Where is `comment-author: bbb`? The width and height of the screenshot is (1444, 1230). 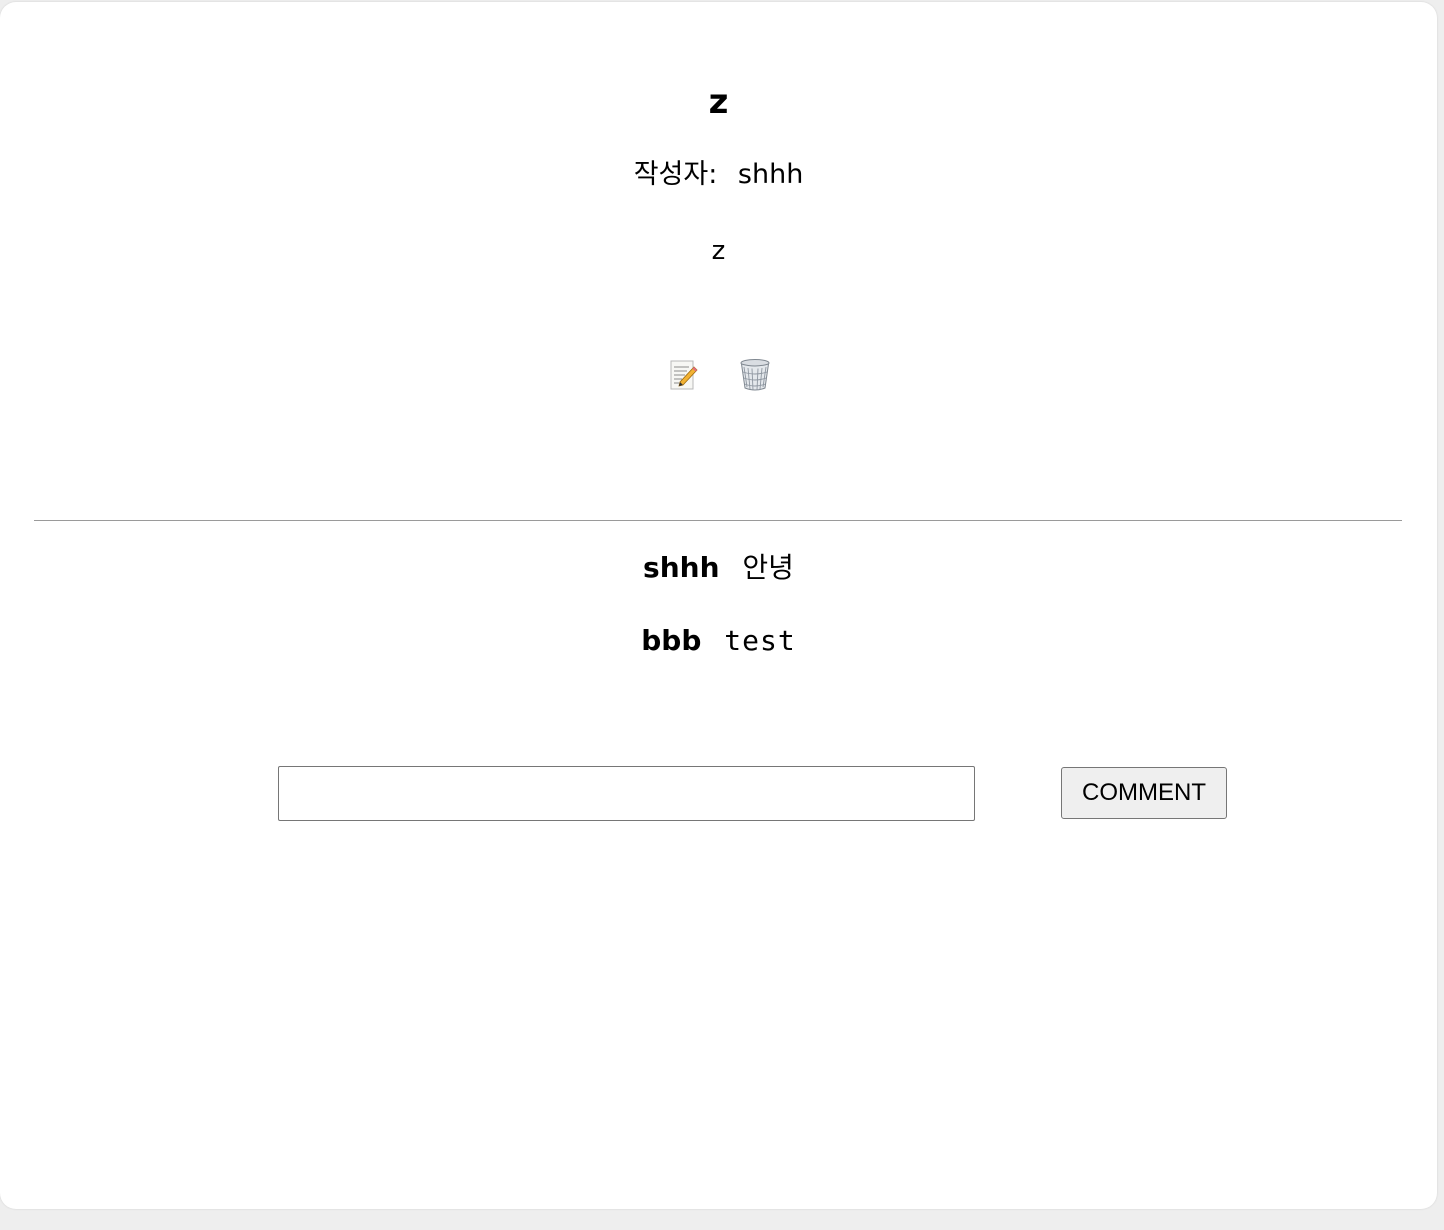
comment-author: bbb is located at coordinates (671, 640).